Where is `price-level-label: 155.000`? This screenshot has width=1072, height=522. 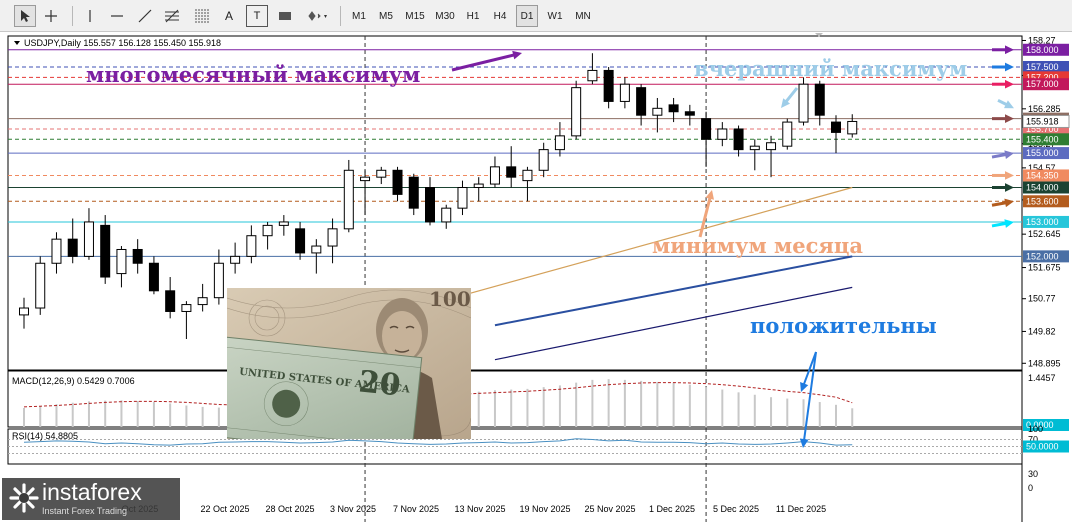 price-level-label: 155.000 is located at coordinates (1042, 153).